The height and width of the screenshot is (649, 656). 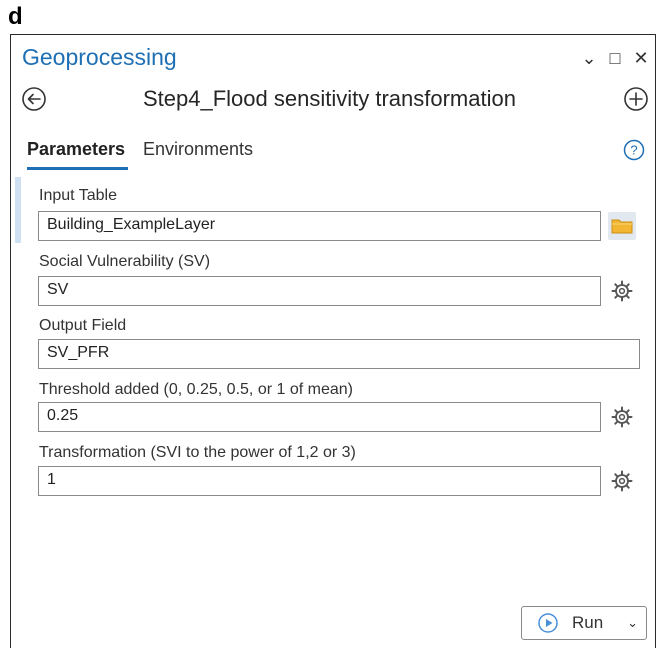 I want to click on input-table-field: Building_ExampleLayer, so click(x=319, y=226).